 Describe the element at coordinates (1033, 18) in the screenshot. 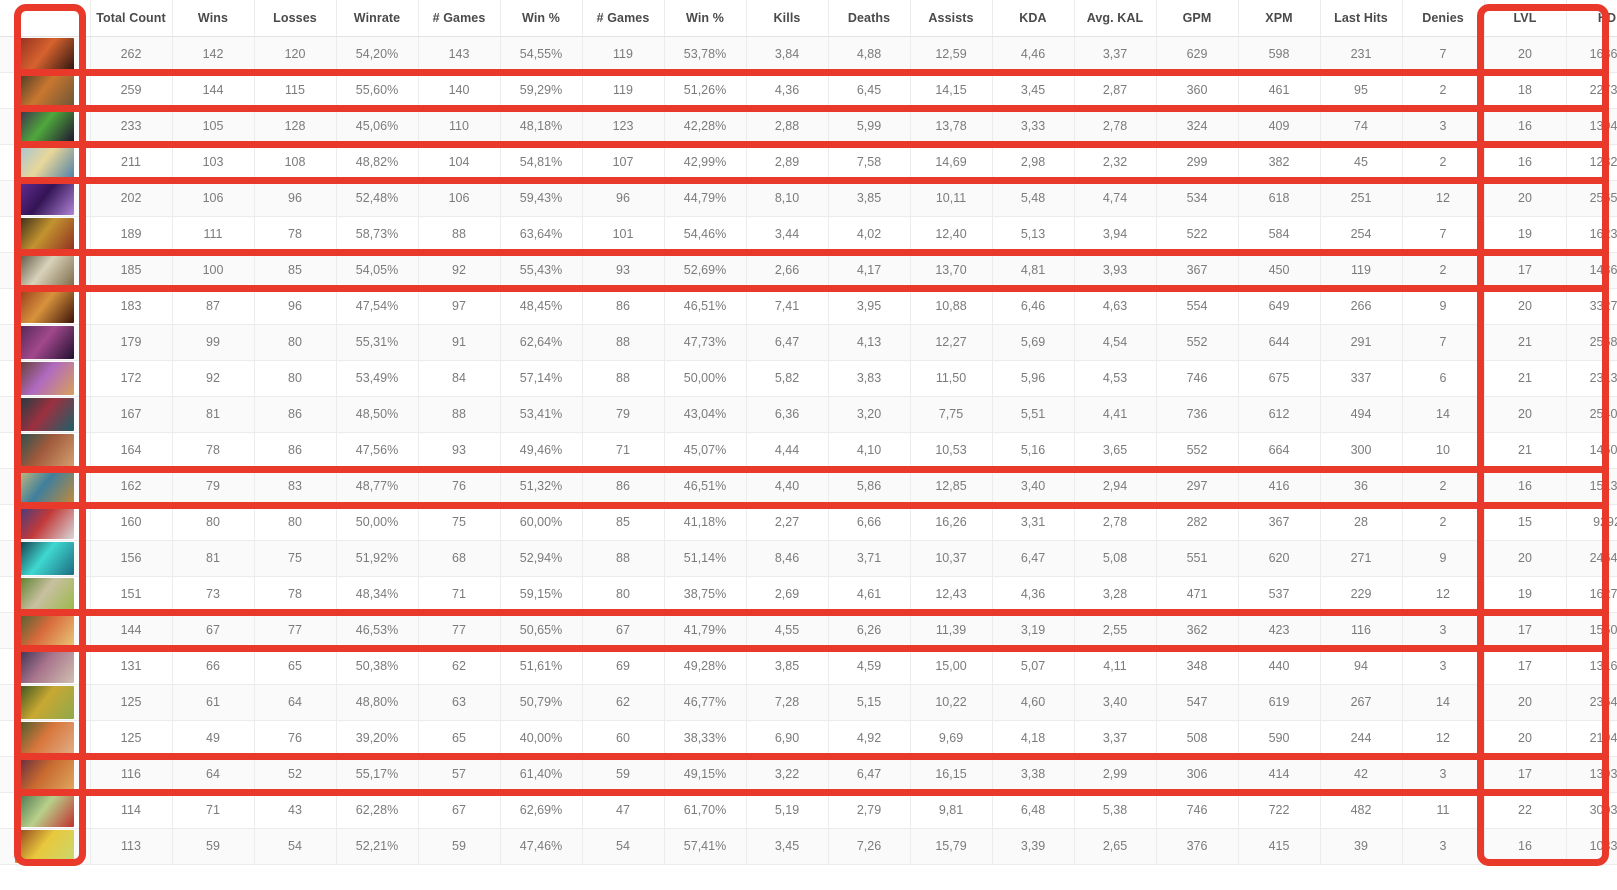

I see `column-header-kda: KDA` at that location.